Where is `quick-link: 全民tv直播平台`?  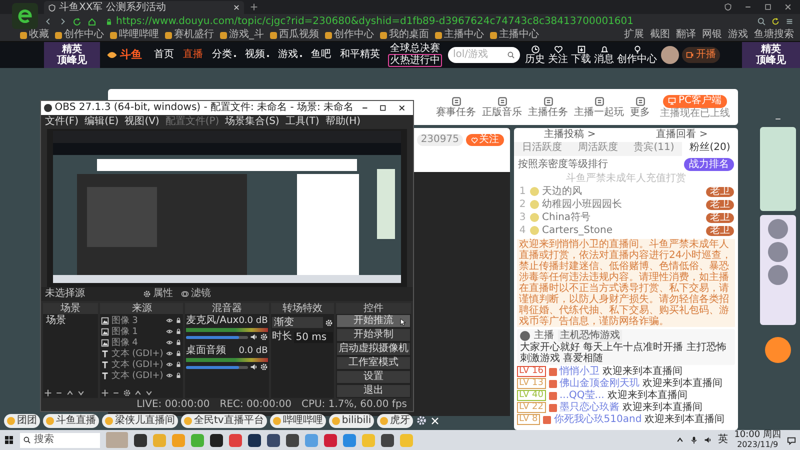 quick-link: 全民tv直播平台 is located at coordinates (224, 421).